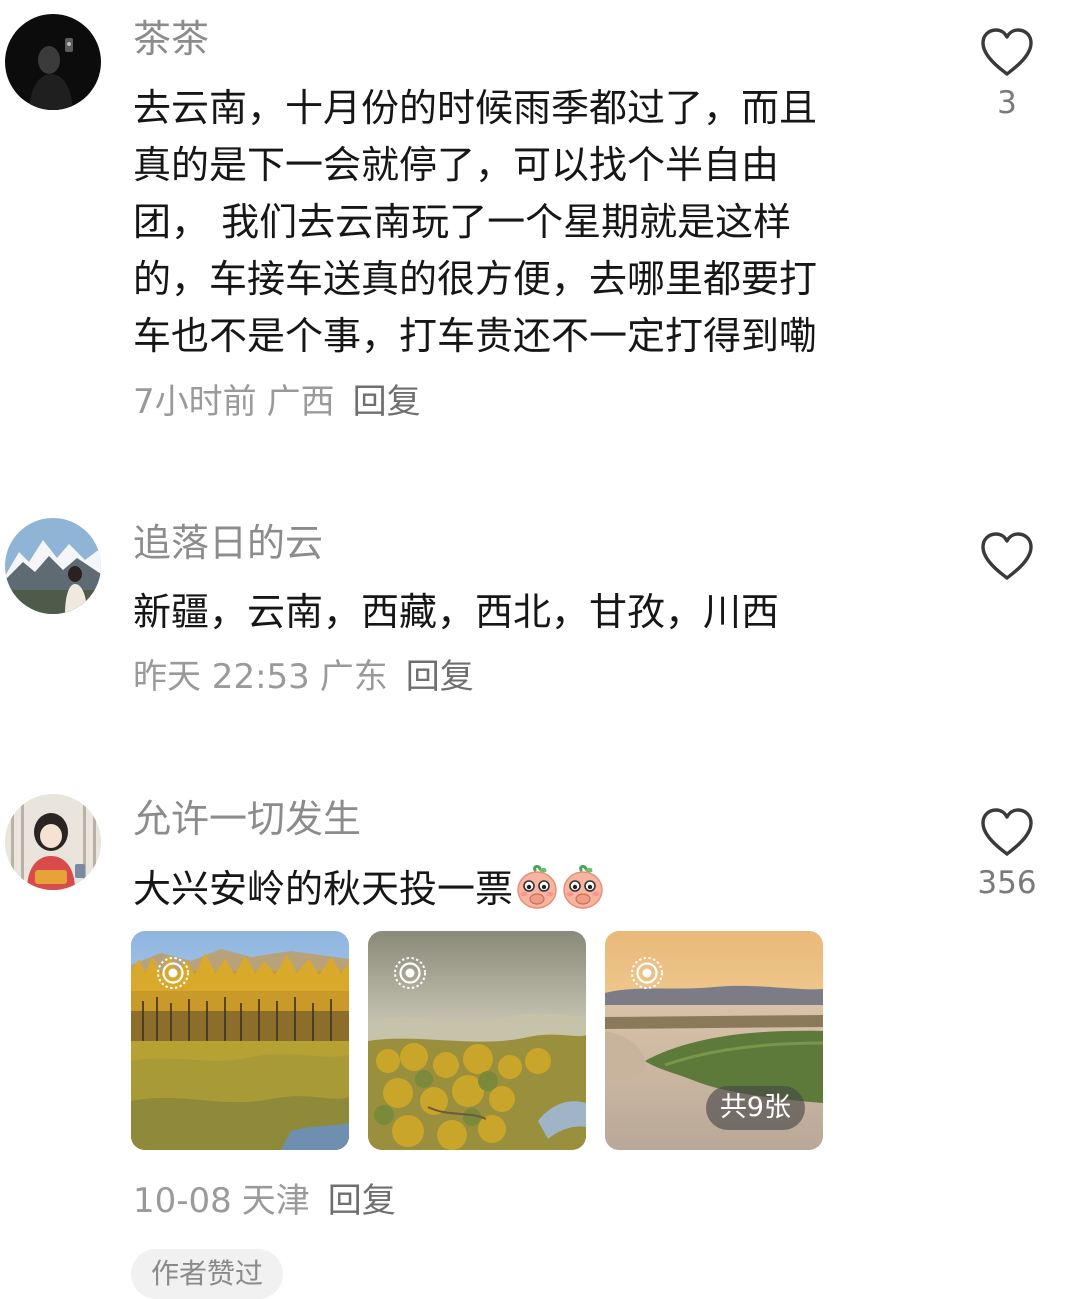  Describe the element at coordinates (207, 1274) in the screenshot. I see `author-liked-badge: 作者赞过` at that location.